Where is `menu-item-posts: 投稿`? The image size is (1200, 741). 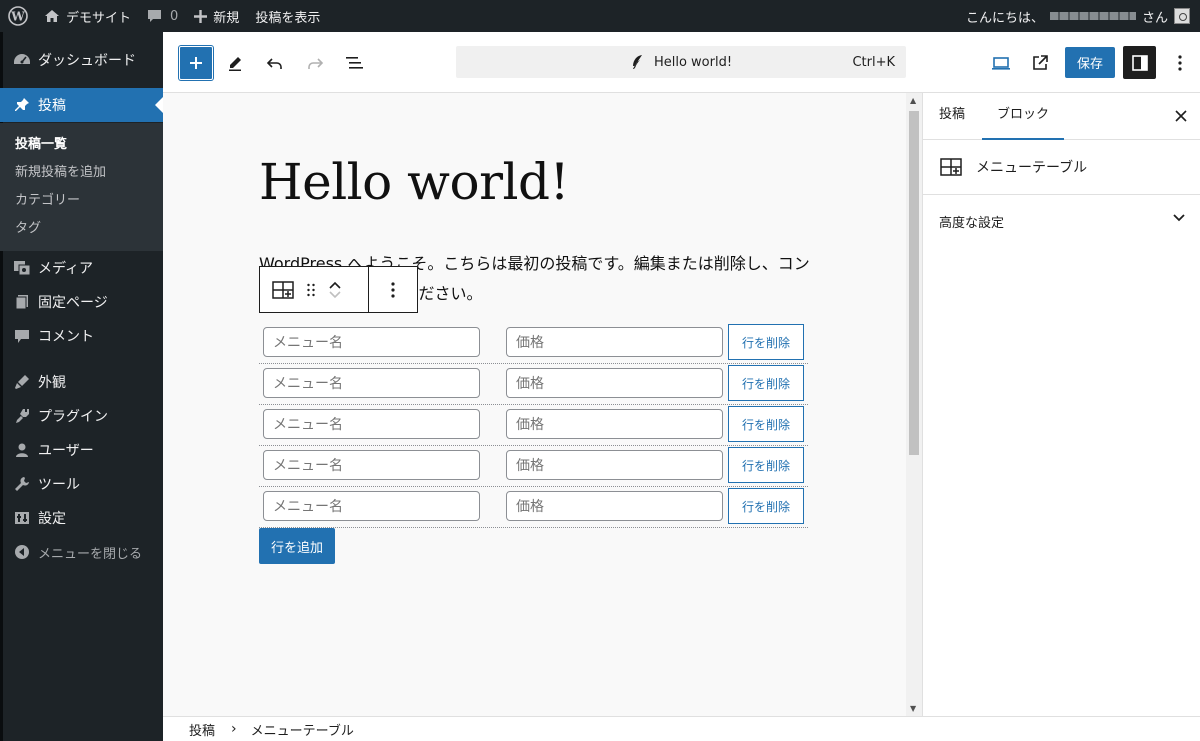 menu-item-posts: 投稿 is located at coordinates (81, 105).